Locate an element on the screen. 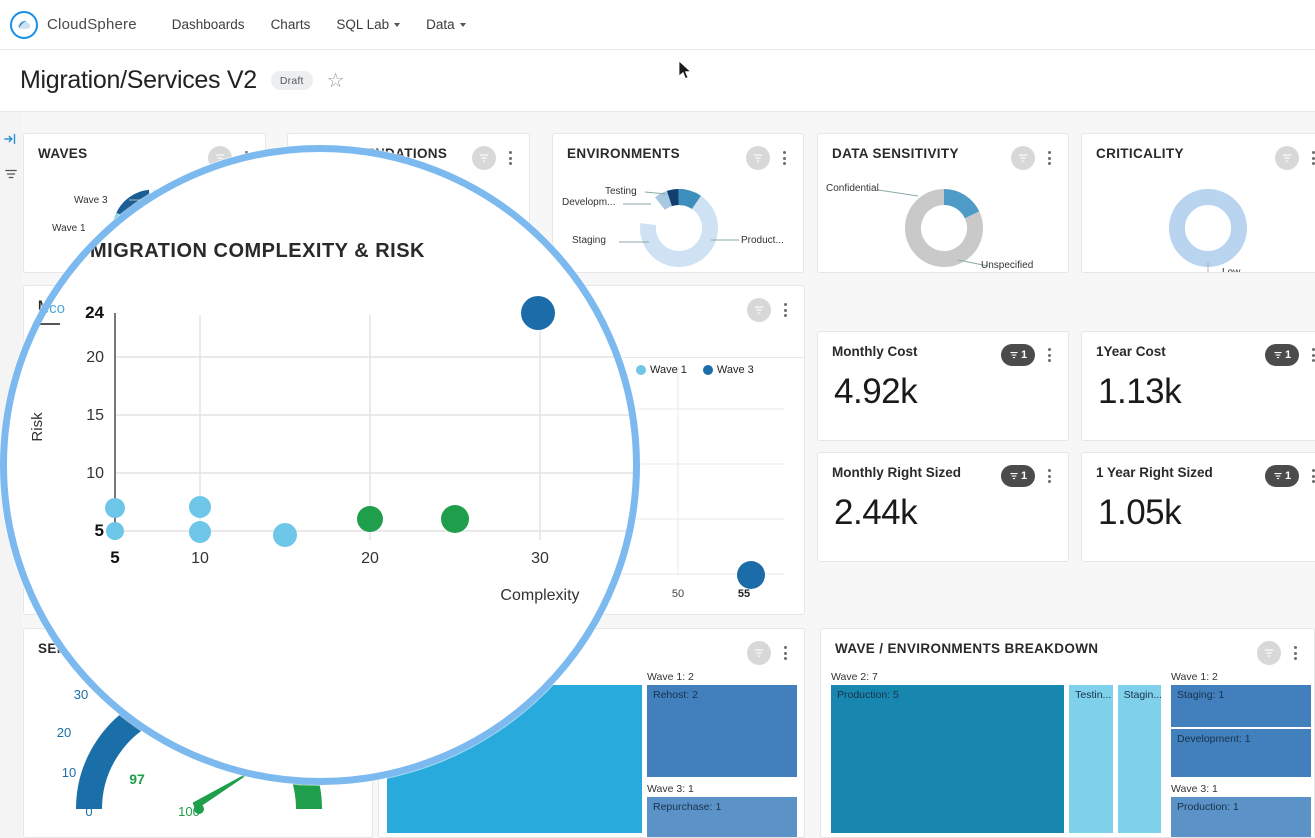 The image size is (1315, 838). svg-text: 97 is located at coordinates (137, 779).